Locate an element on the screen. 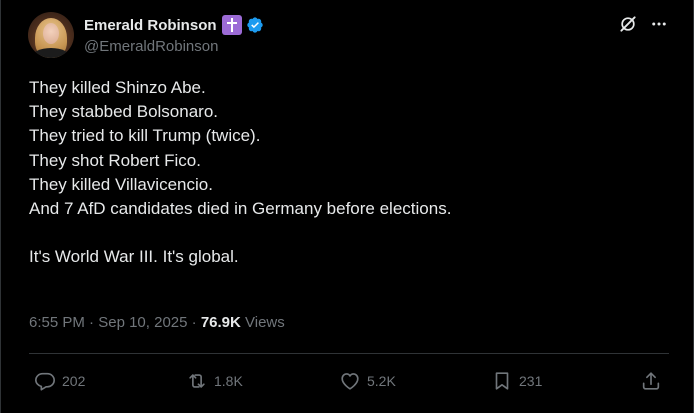  tweet-header: Emerald Robinson @EmeraldRobinson is located at coordinates (348, 36).